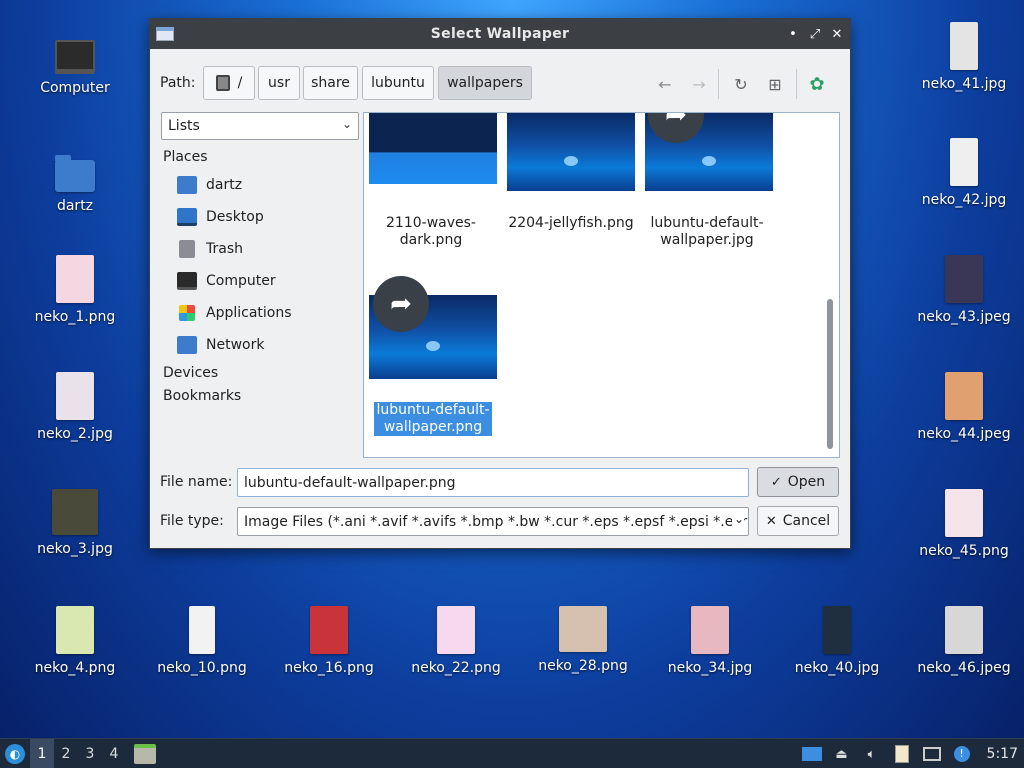  Describe the element at coordinates (817, 84) in the screenshot. I see `settings-gear-icon: ✿` at that location.